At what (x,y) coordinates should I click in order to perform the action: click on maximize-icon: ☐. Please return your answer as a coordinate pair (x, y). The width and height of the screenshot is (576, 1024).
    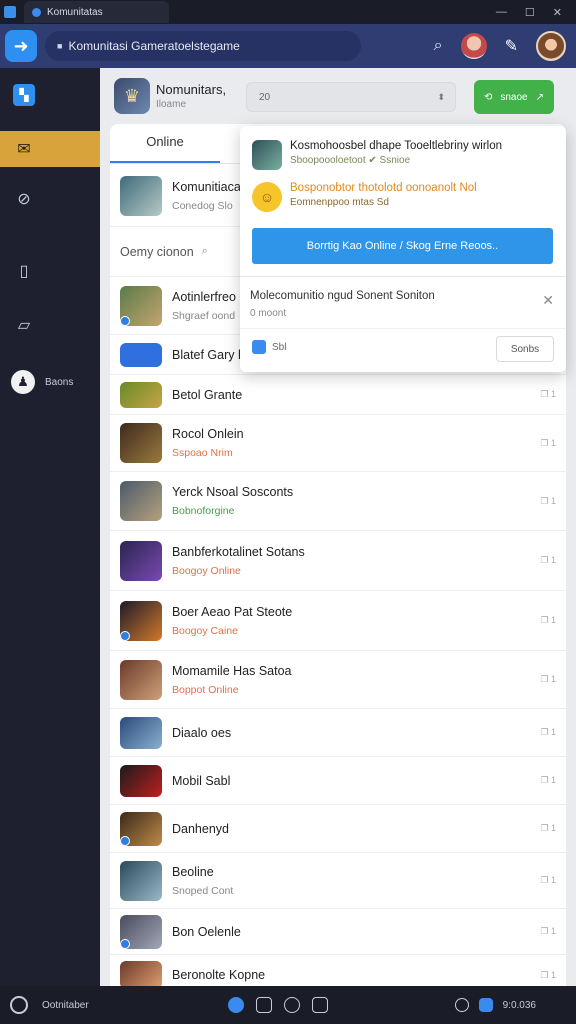
    Looking at the image, I should click on (530, 12).